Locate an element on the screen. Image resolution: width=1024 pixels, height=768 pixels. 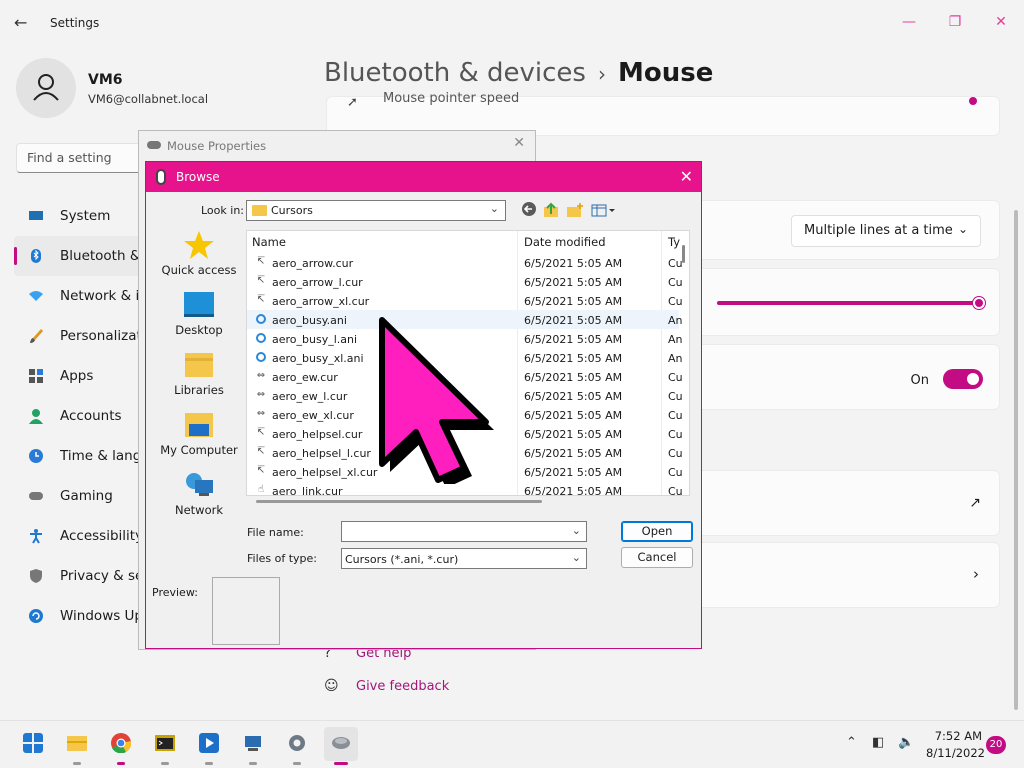
taskbar-settings is located at coordinates (297, 746).